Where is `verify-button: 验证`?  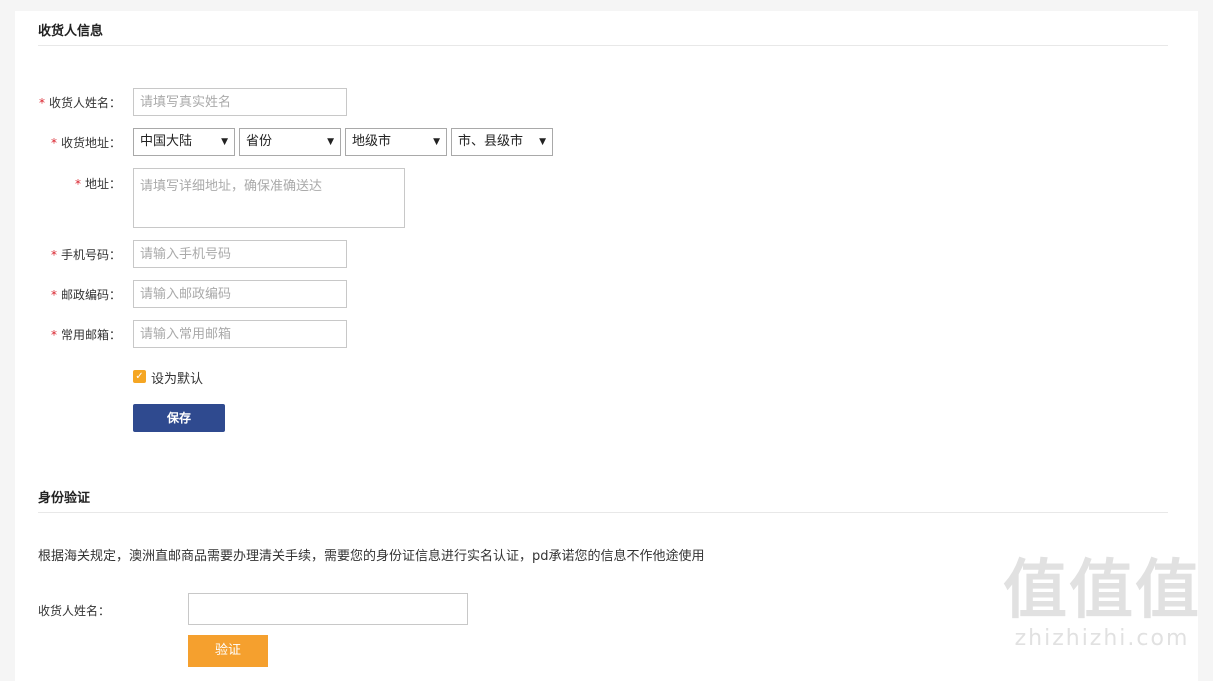 verify-button: 验证 is located at coordinates (228, 651).